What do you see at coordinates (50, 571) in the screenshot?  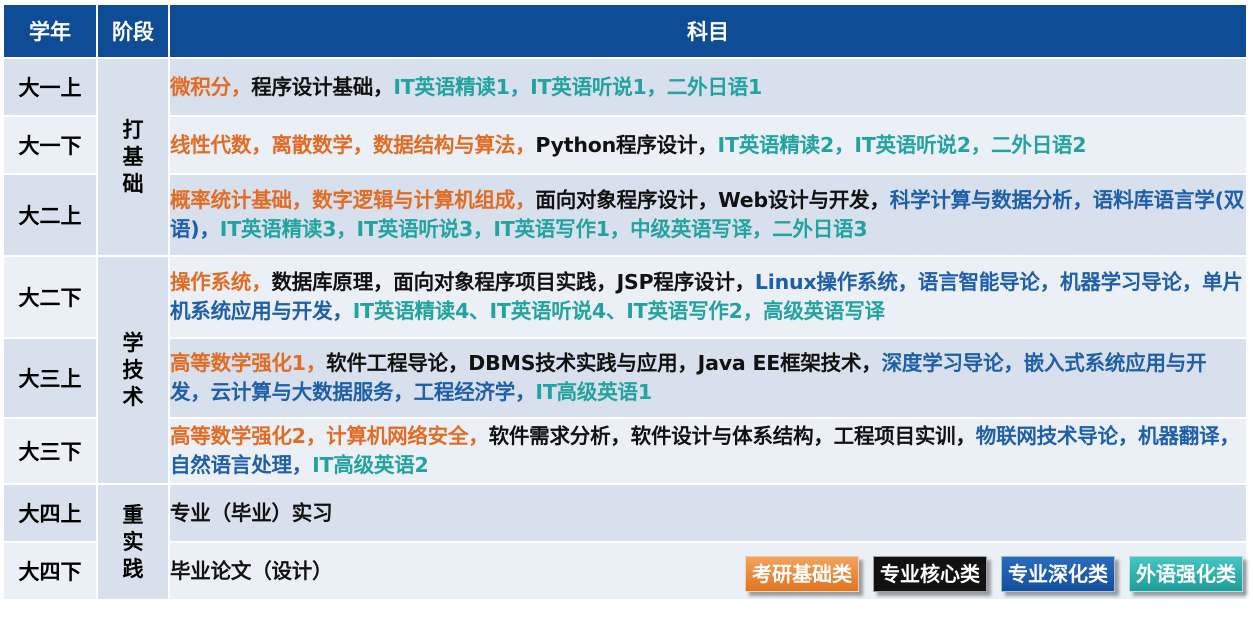 I see `year-cell: 大四下` at bounding box center [50, 571].